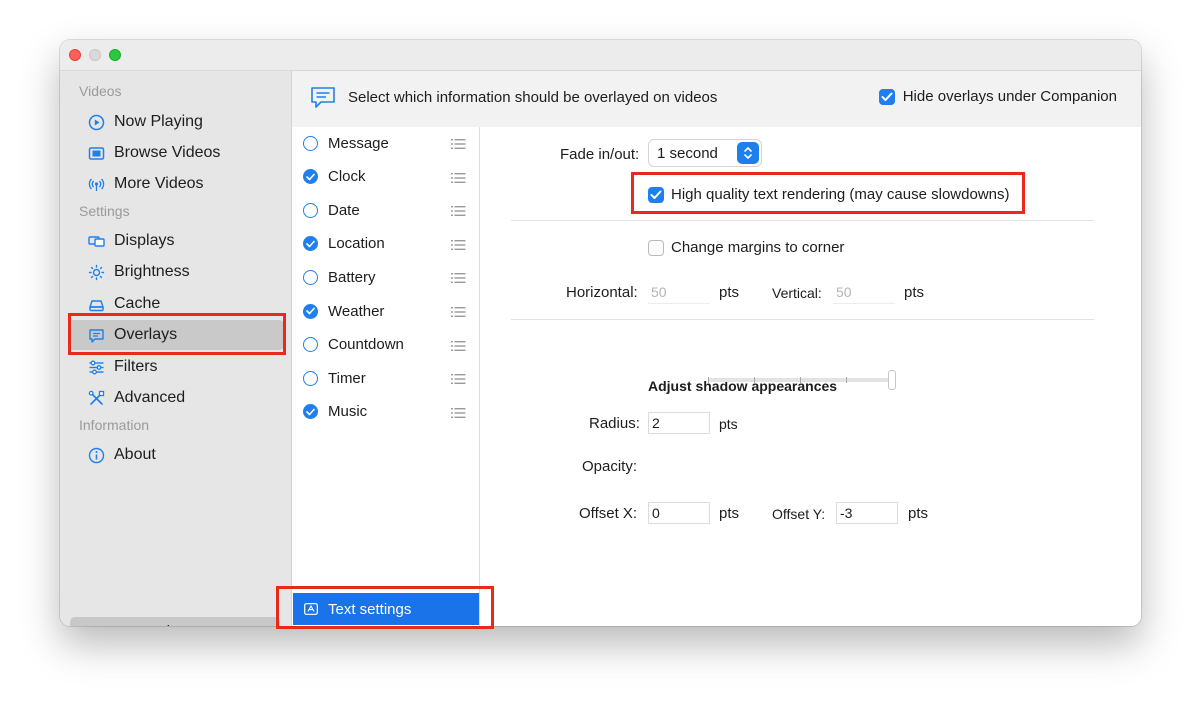  What do you see at coordinates (96, 272) in the screenshot?
I see `sun-icon` at bounding box center [96, 272].